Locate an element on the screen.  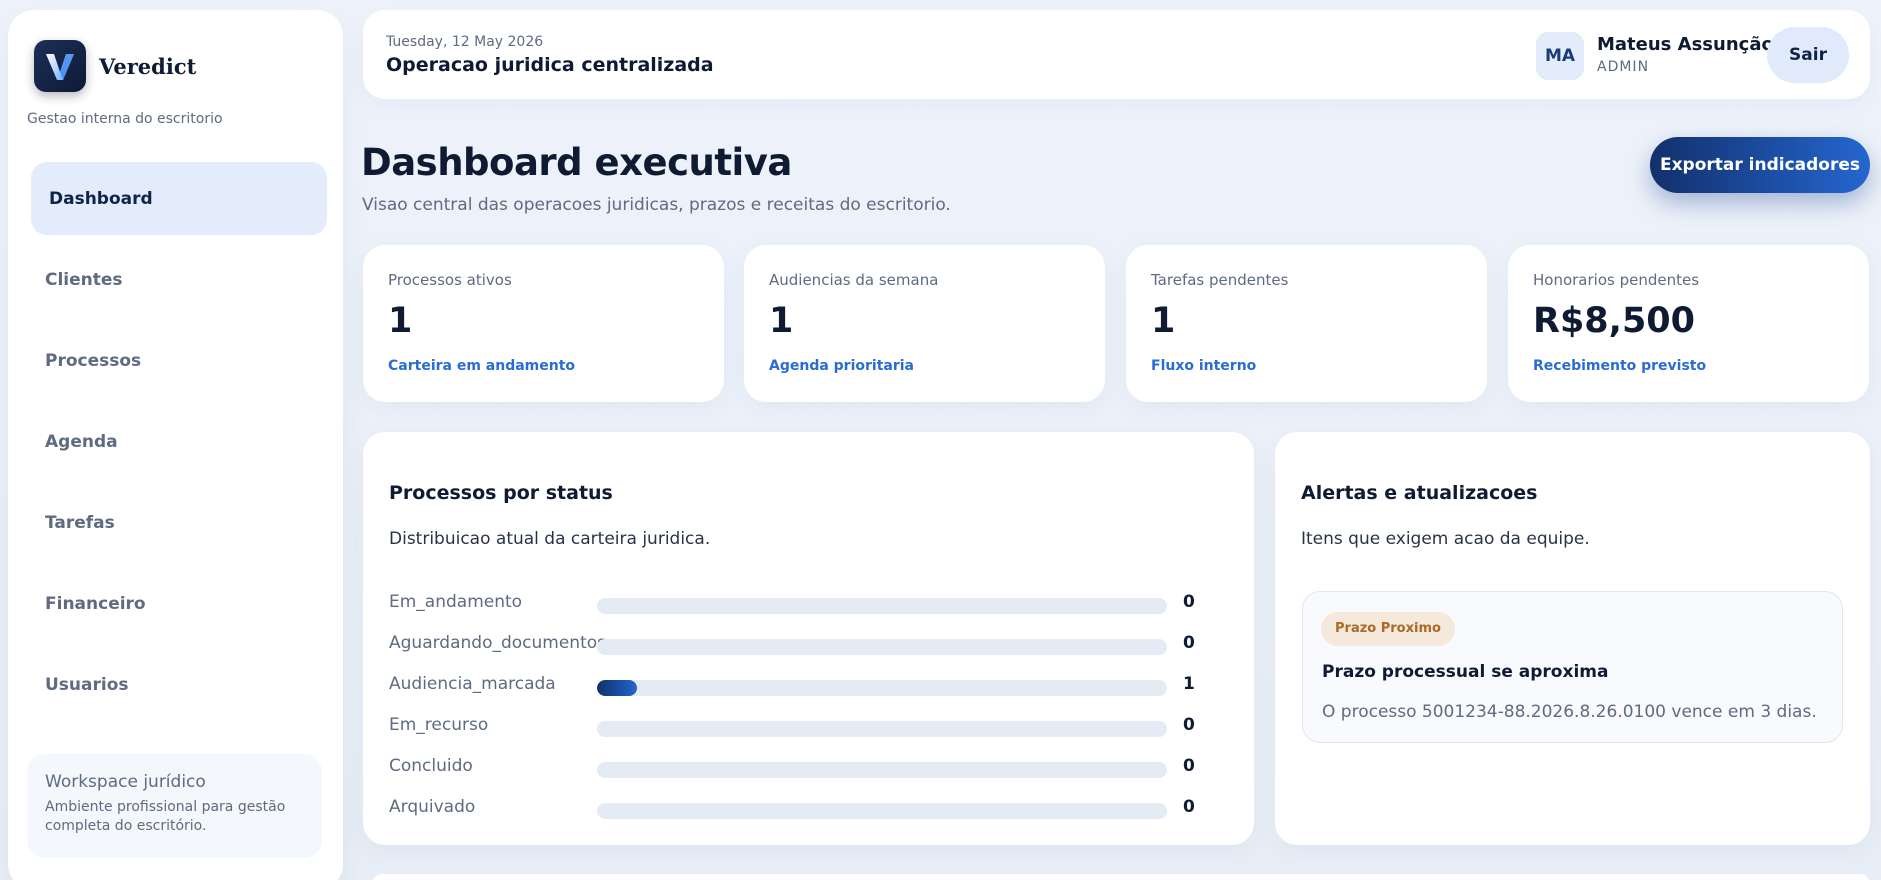
alerts-panel-subtitle: Itens que exigem acao da equipe. is located at coordinates (1445, 539).